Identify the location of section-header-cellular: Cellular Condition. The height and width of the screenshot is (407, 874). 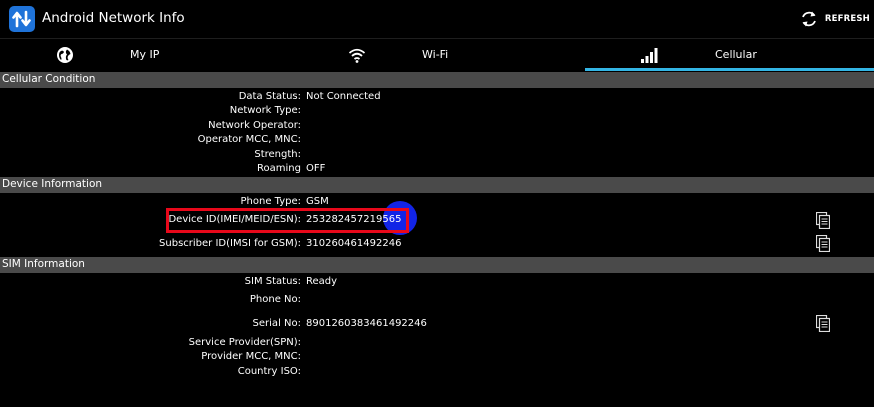
(437, 80).